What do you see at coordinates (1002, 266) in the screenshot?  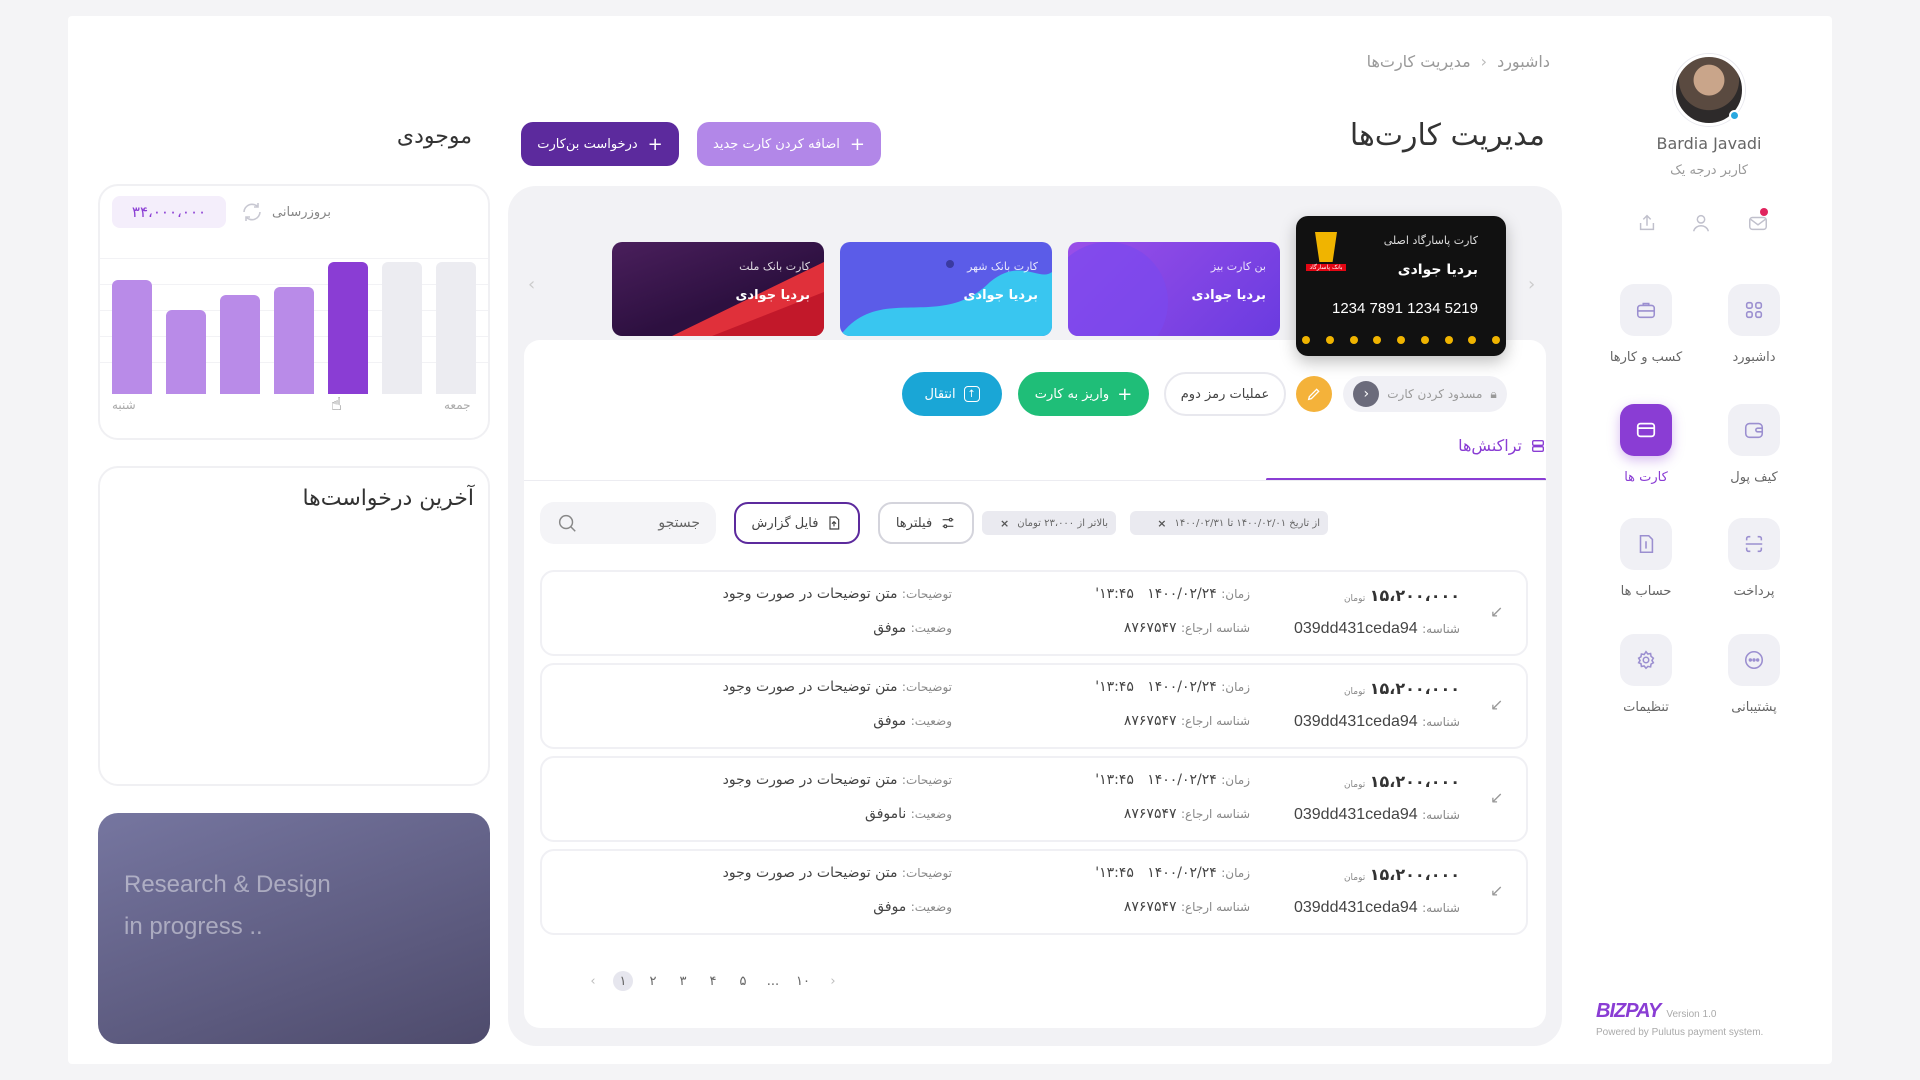 I see `card-title: کارت بانک شهر` at bounding box center [1002, 266].